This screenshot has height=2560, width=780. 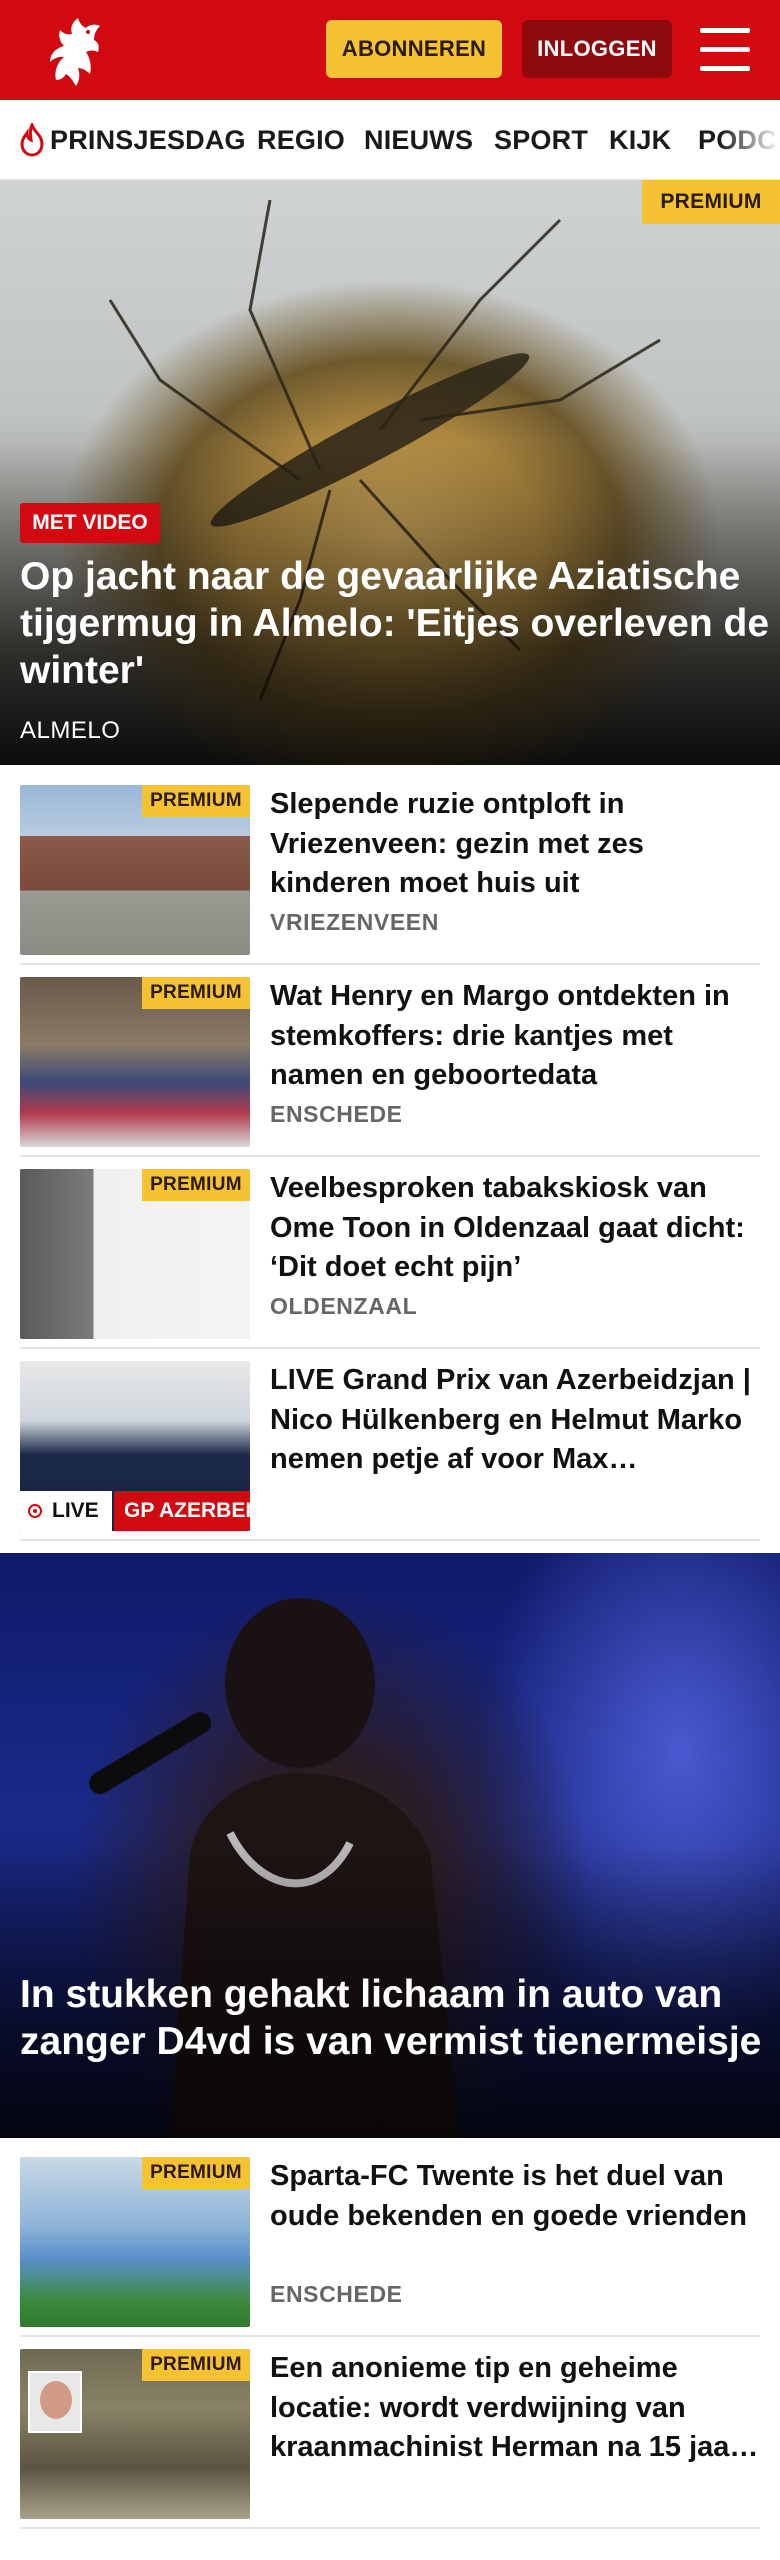 I want to click on portrait-inset, so click(x=55, y=2402).